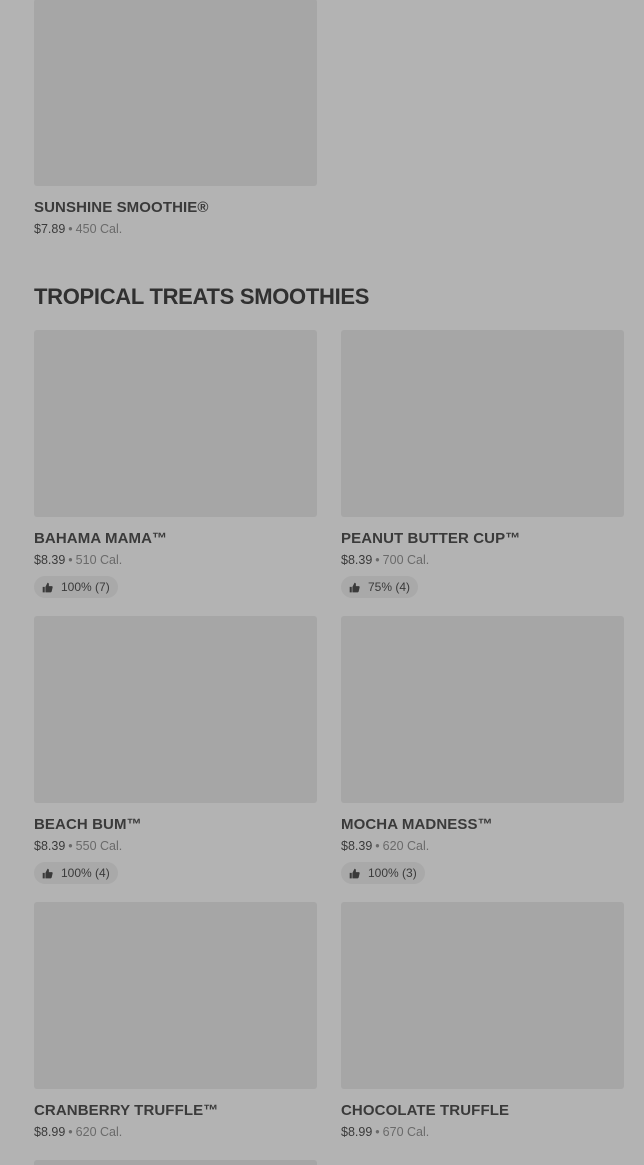  I want to click on item-meta: $8.99 • 620 Cal., so click(175, 1132).